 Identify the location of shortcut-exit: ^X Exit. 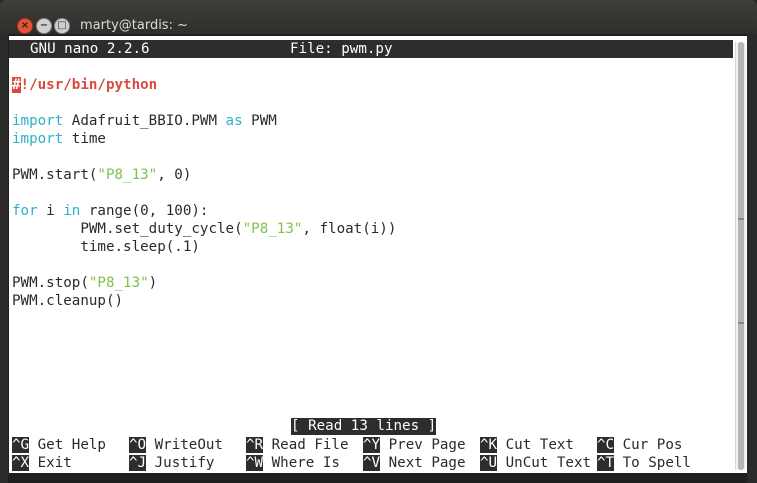
(42, 463).